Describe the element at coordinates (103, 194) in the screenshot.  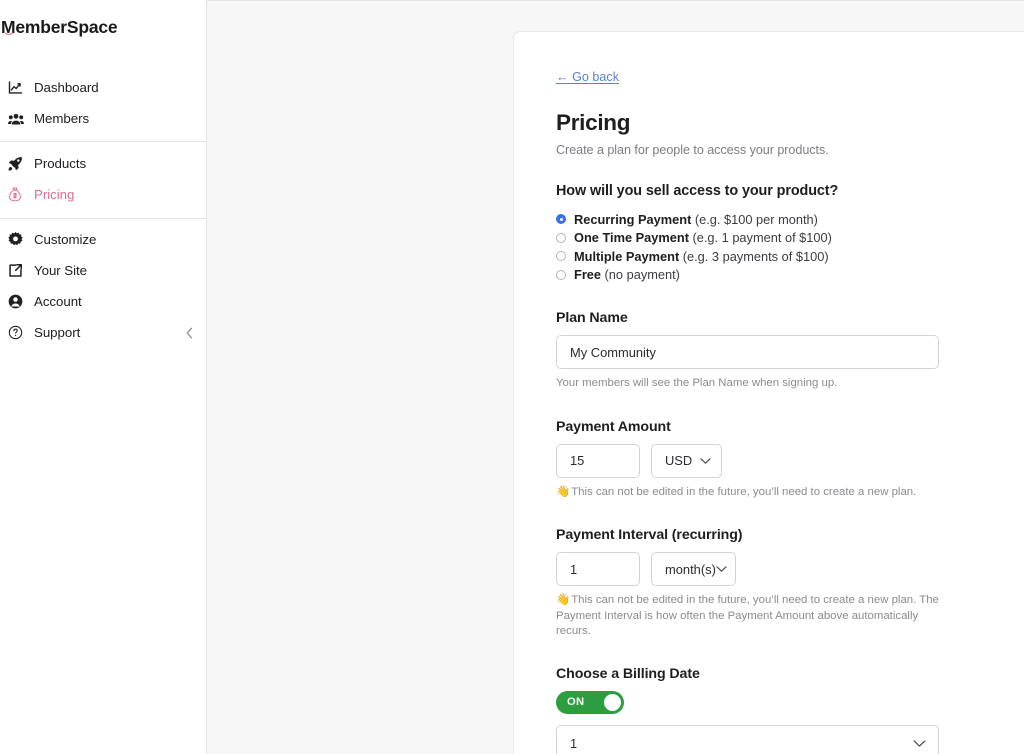
I see `sidebar-item-pricing: Pricing` at that location.